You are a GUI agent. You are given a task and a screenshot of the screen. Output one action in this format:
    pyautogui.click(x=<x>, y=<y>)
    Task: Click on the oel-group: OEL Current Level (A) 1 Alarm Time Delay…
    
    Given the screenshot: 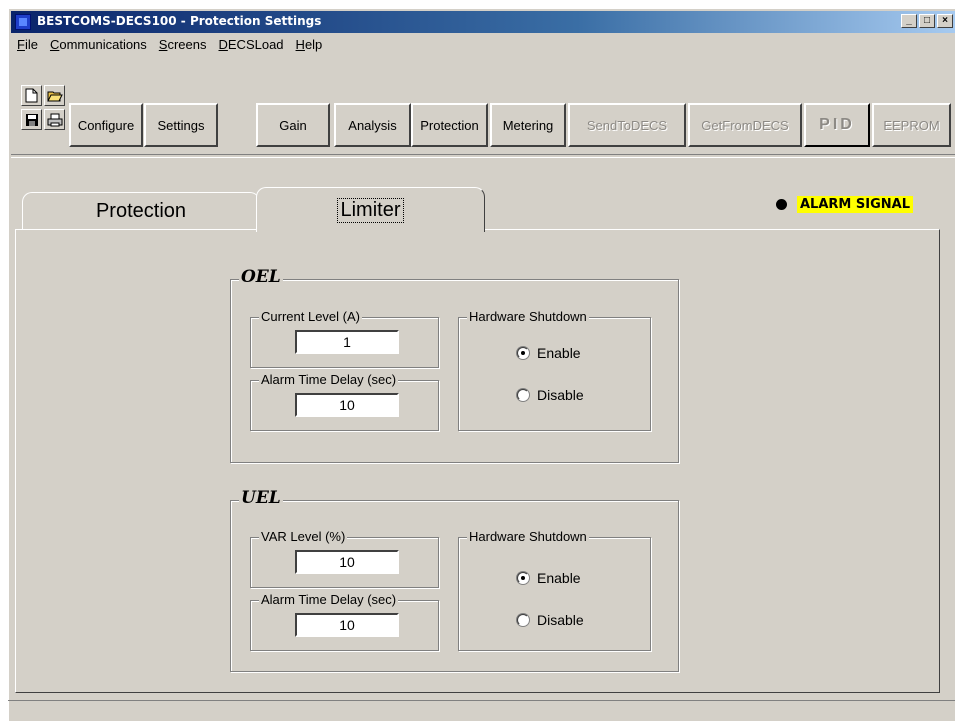 What is the action you would take?
    pyautogui.click(x=454, y=365)
    